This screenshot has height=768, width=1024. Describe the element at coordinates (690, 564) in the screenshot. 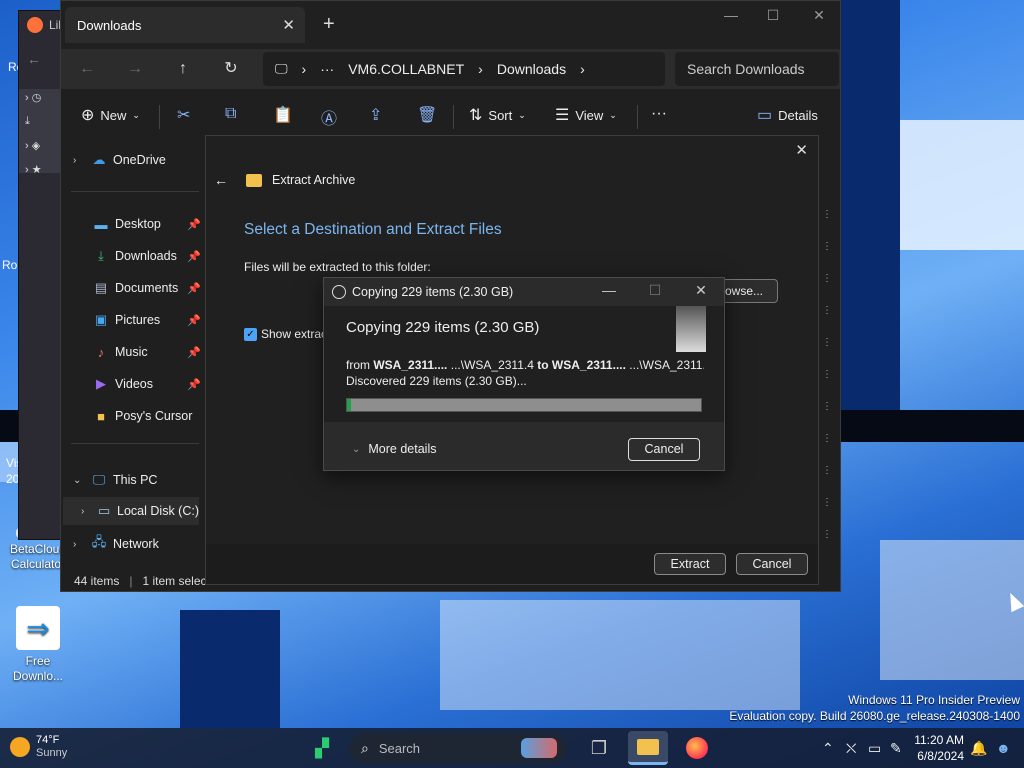

I see `extract-button: Extract` at that location.